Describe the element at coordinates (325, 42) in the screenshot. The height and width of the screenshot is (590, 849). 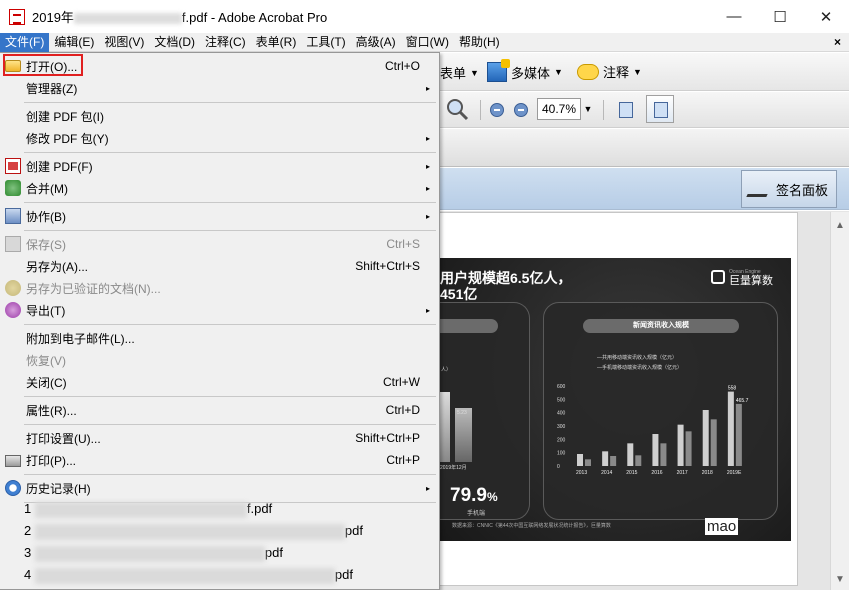
I see `menu-tools: 工具(T)` at that location.